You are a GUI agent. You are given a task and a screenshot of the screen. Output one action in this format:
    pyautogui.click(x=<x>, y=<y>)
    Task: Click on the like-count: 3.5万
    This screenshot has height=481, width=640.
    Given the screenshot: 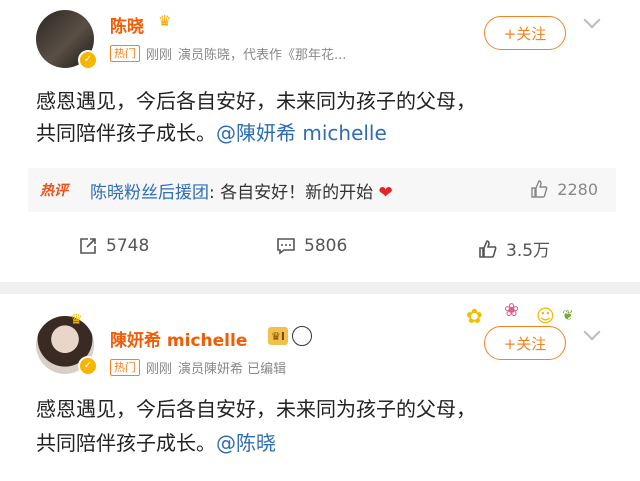 What is the action you would take?
    pyautogui.click(x=528, y=251)
    